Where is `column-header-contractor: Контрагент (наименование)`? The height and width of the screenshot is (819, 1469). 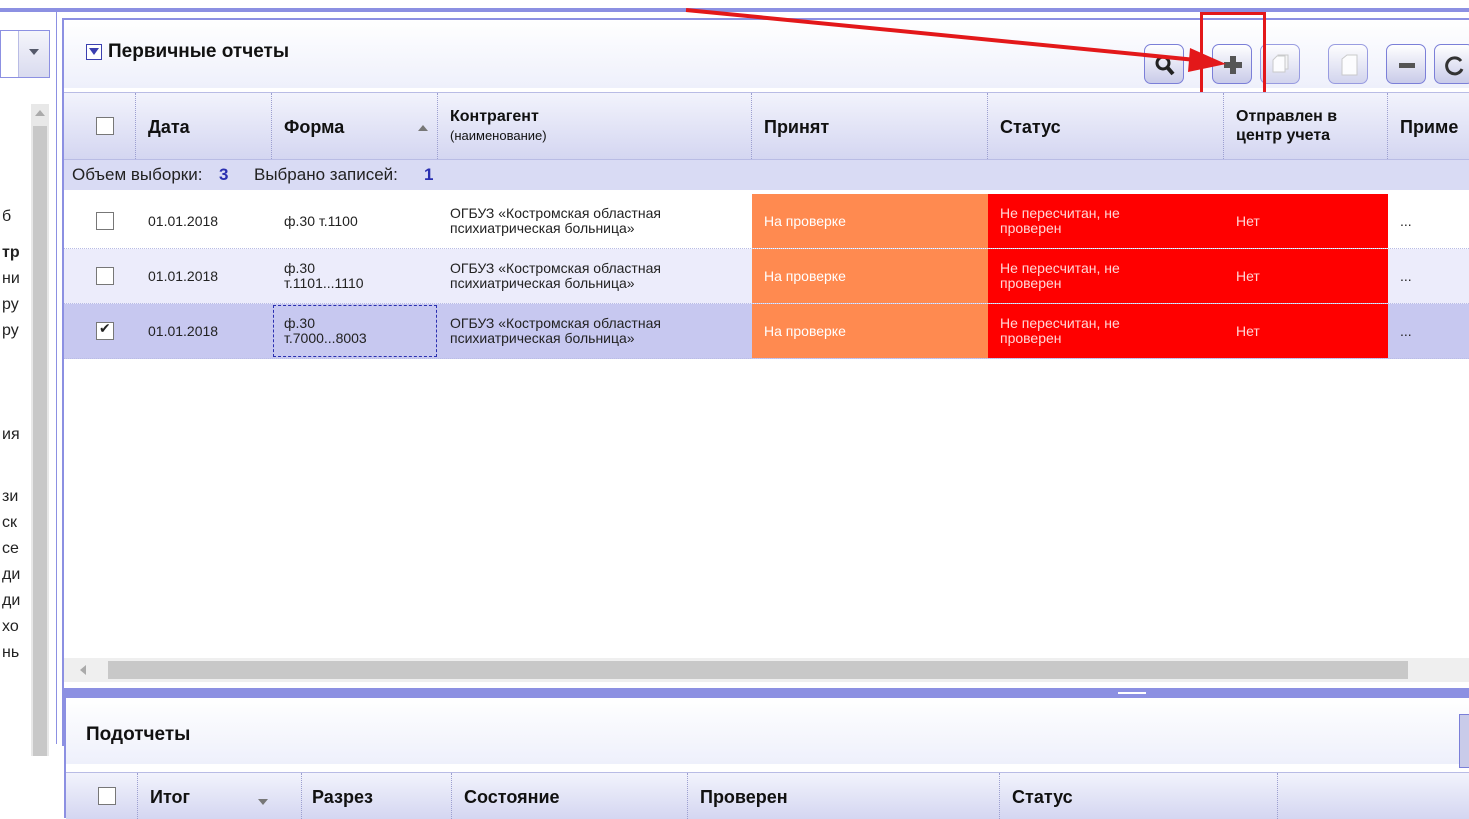 column-header-contractor: Контрагент (наименование) is located at coordinates (595, 126).